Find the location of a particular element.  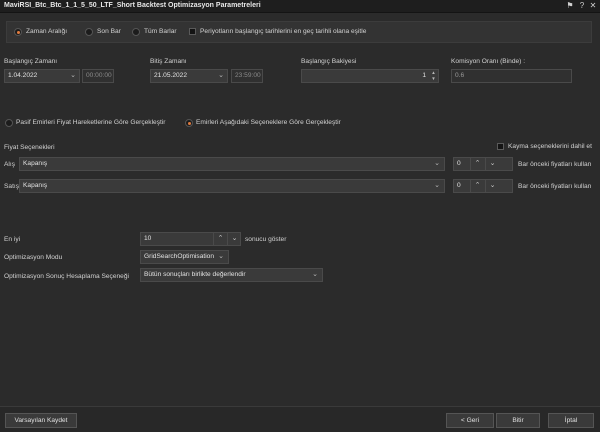

best-results-suffix: sonucu göster is located at coordinates (266, 239).